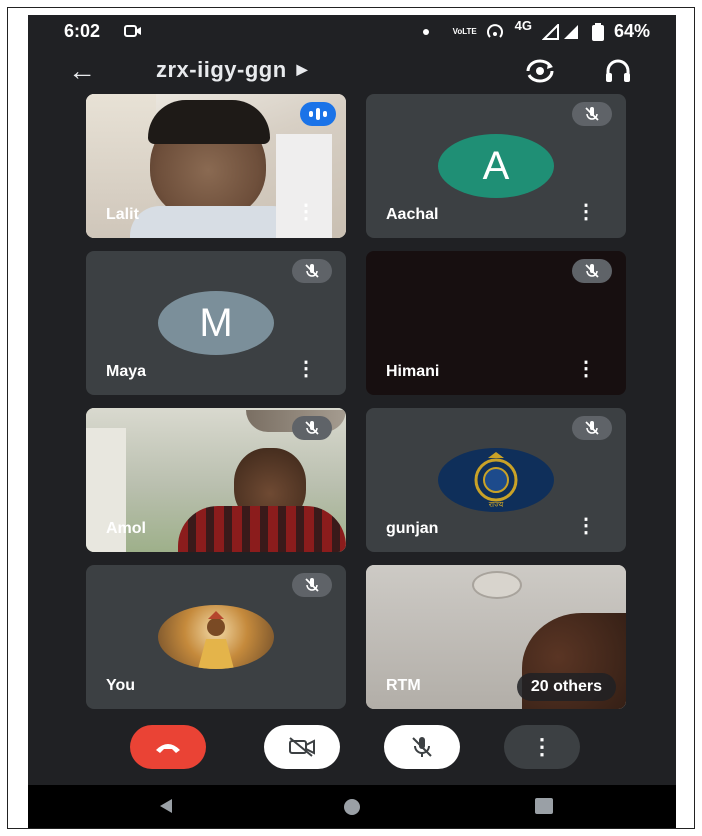 The width and height of the screenshot is (702, 836). Describe the element at coordinates (597, 31) in the screenshot. I see `battery-icon` at that location.